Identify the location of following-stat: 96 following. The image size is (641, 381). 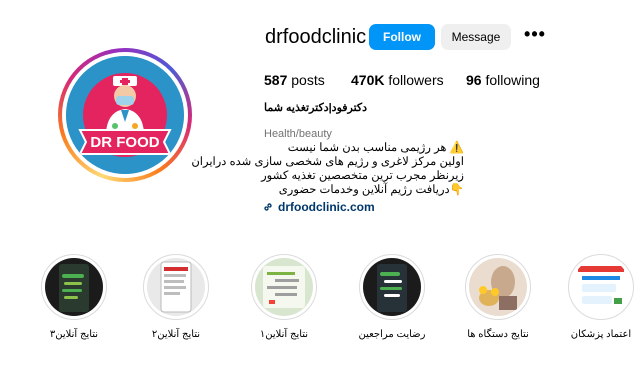
(503, 80).